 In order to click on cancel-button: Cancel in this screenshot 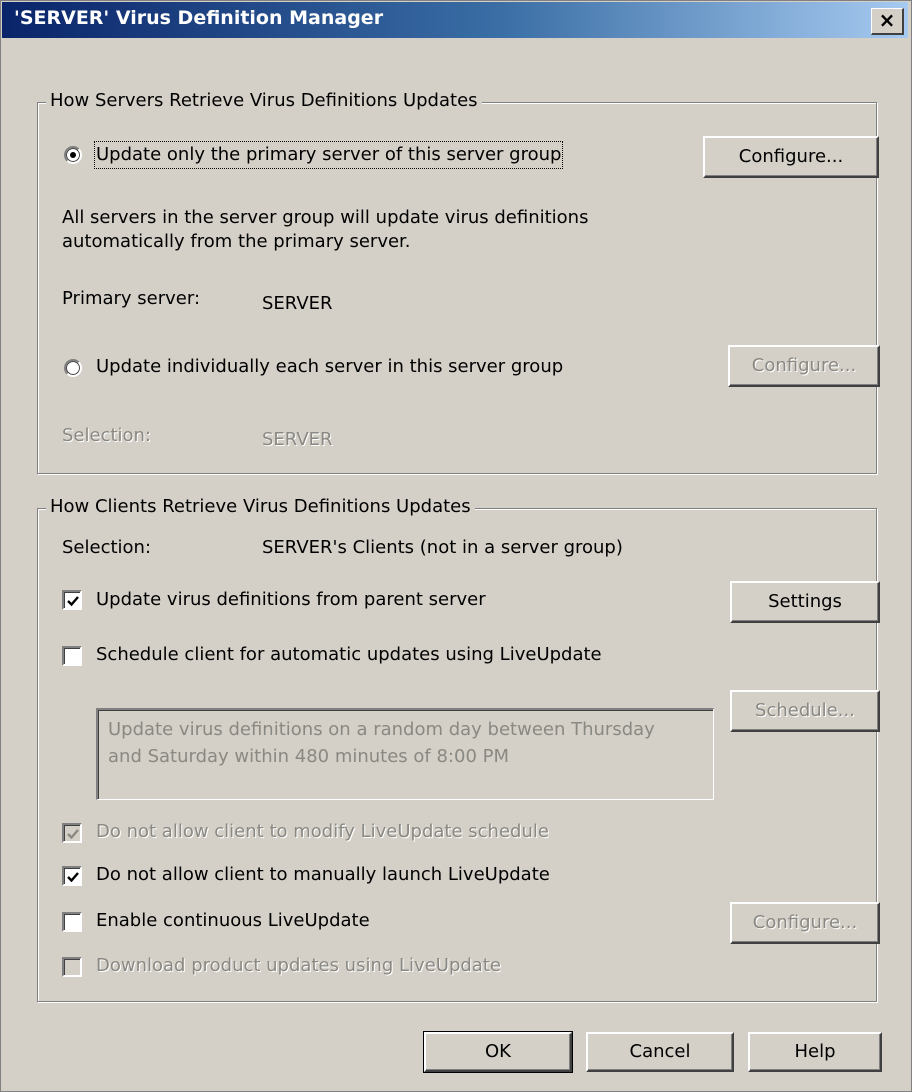, I will do `click(660, 1052)`.